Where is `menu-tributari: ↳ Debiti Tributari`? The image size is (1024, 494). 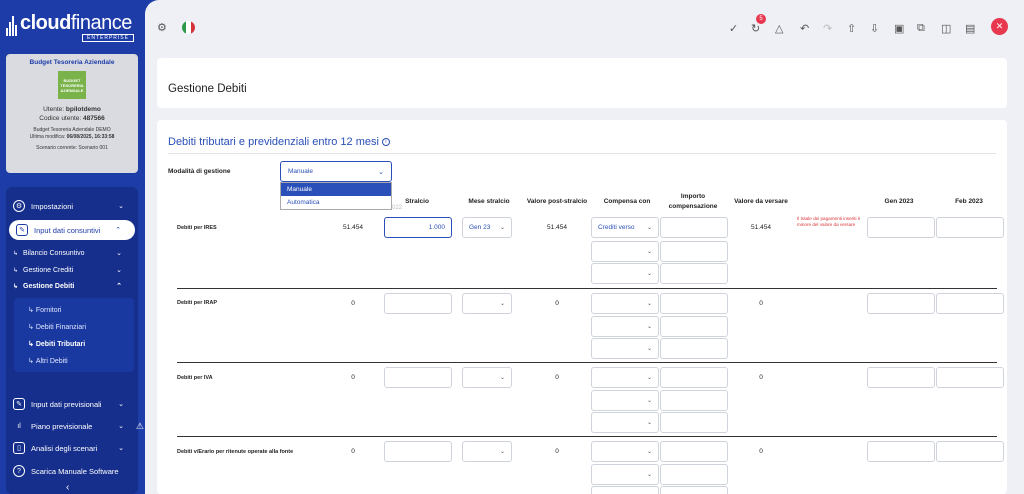 menu-tributari: ↳ Debiti Tributari is located at coordinates (56, 344).